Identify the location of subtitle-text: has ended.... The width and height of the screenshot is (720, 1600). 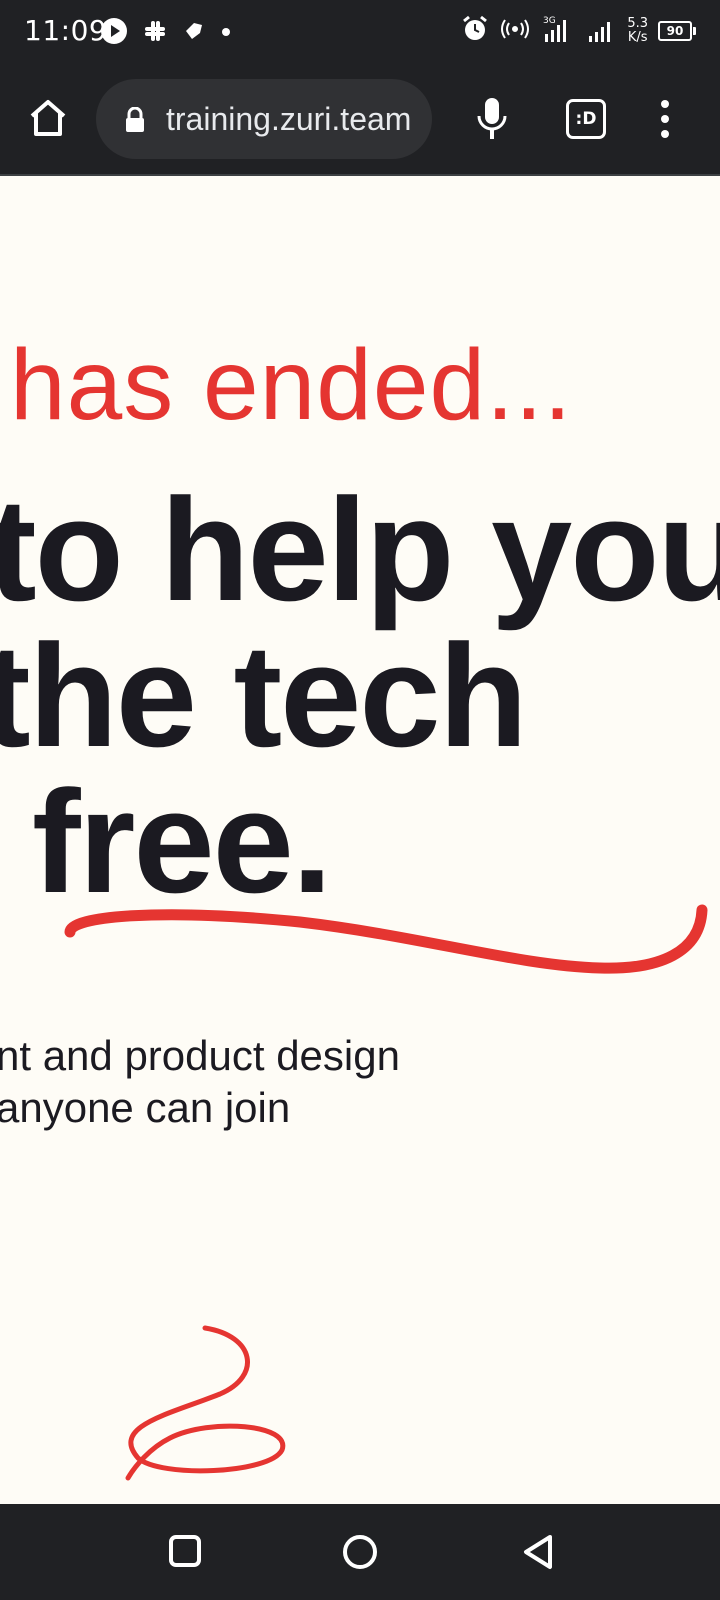
(291, 385).